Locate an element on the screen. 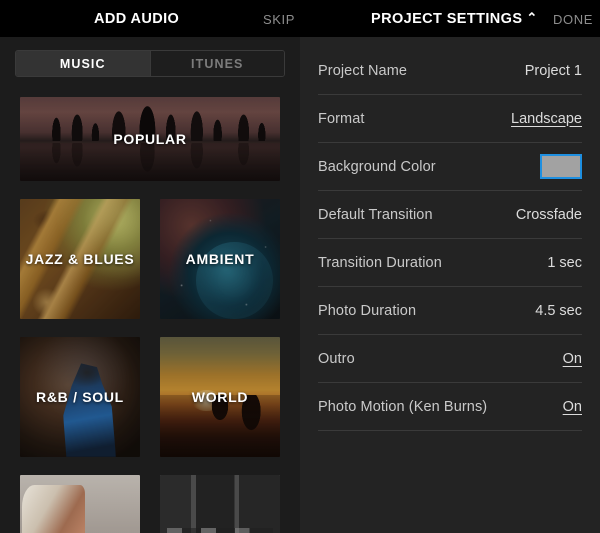 Image resolution: width=600 pixels, height=533 pixels. setting-label: Default Transition is located at coordinates (375, 214).